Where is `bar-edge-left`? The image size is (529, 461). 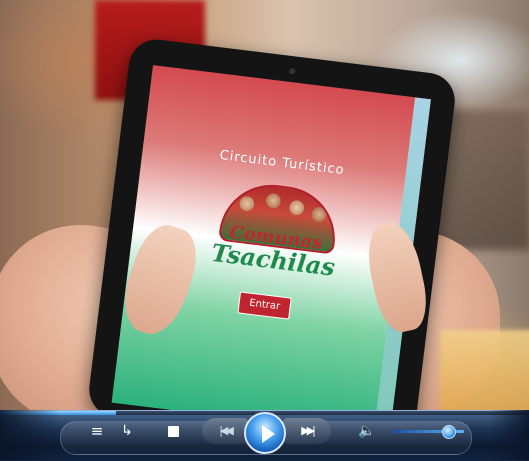
bar-edge-left is located at coordinates (30, 435).